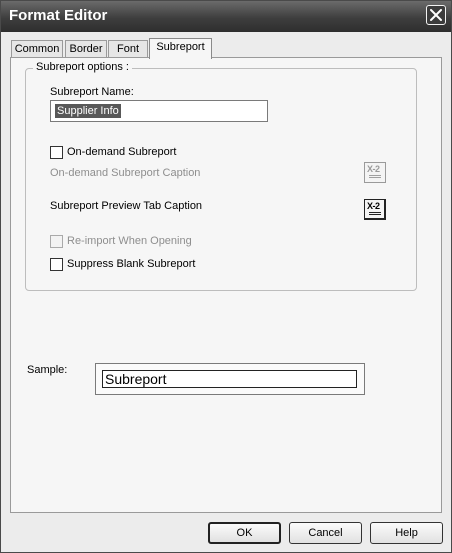 The height and width of the screenshot is (553, 452). I want to click on on-demand-subreport-checkbox, so click(56, 152).